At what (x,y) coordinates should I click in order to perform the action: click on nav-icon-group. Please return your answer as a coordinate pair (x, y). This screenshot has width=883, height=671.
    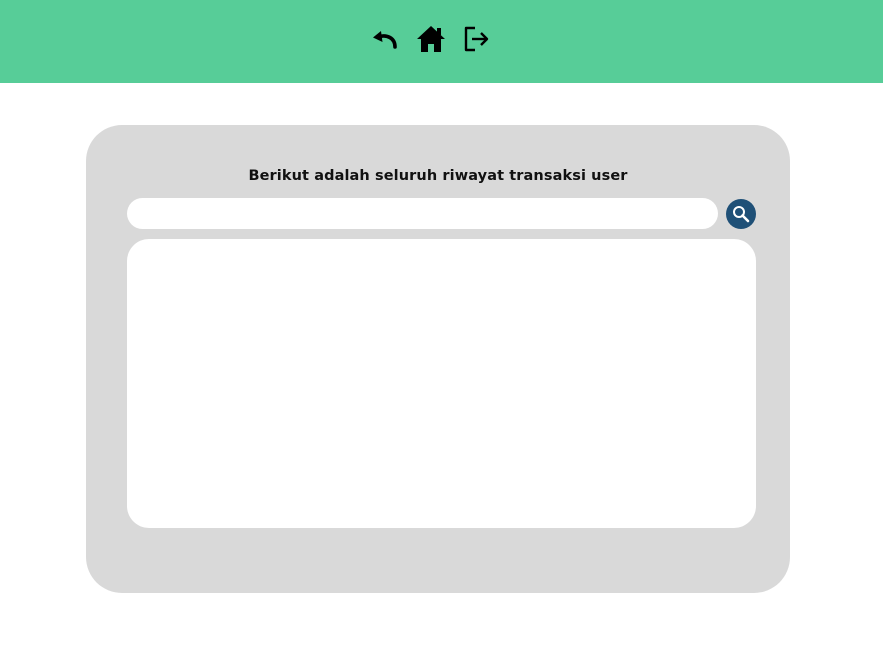
    Looking at the image, I should click on (431, 39).